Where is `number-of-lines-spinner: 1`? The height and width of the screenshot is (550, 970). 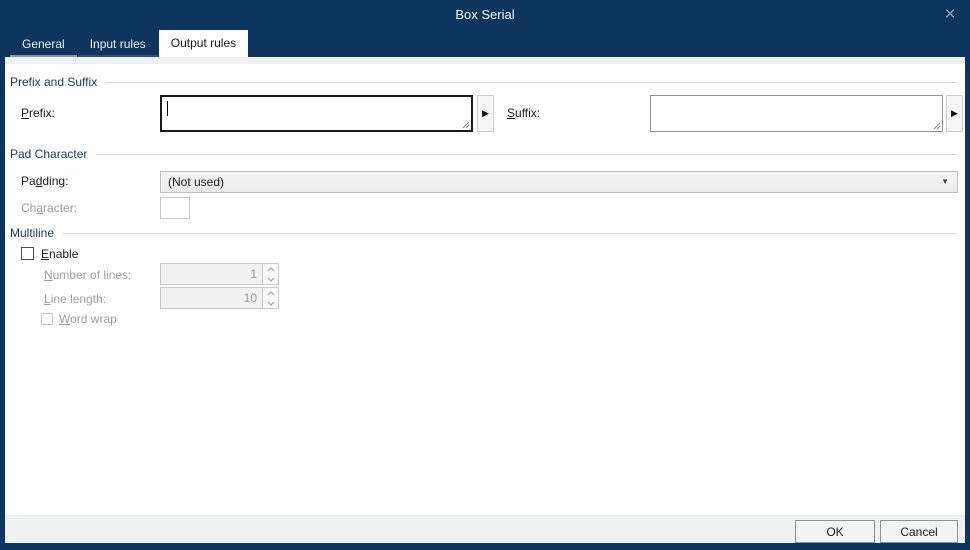
number-of-lines-spinner: 1 is located at coordinates (219, 274).